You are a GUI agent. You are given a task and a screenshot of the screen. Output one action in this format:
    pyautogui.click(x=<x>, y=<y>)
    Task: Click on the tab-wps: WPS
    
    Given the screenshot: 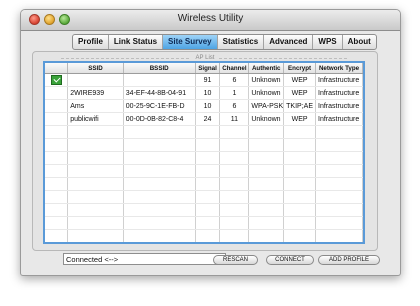 What is the action you would take?
    pyautogui.click(x=326, y=42)
    